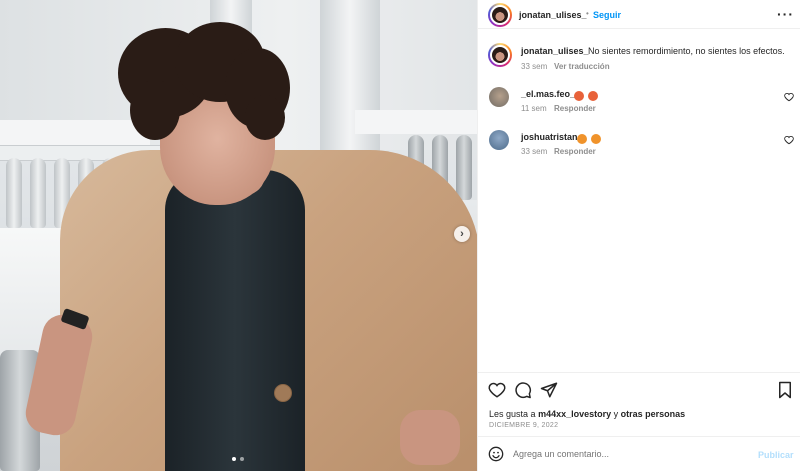 This screenshot has height=472, width=800. Describe the element at coordinates (549, 390) in the screenshot. I see `share-paper-plane-icon` at that location.